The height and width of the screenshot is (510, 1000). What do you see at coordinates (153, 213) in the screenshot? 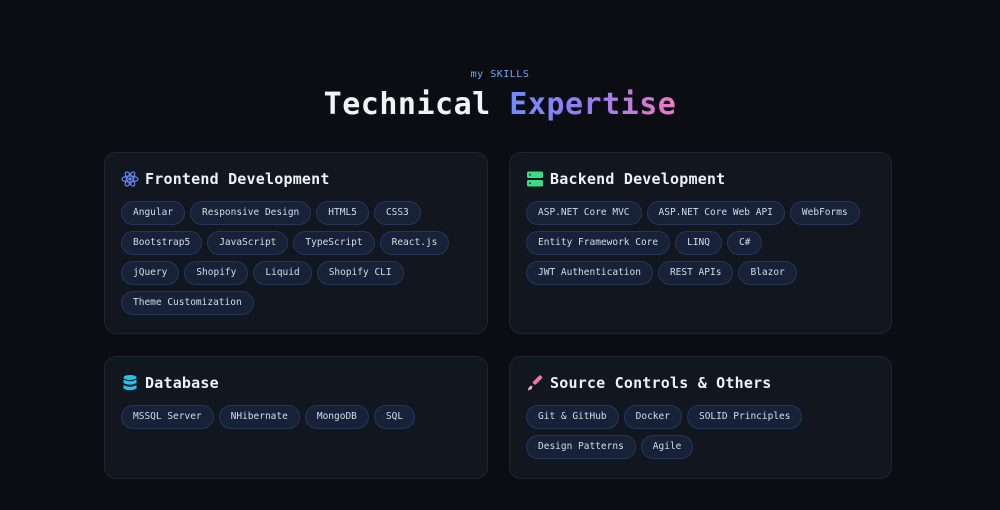
I see `skill-chip: Angular` at bounding box center [153, 213].